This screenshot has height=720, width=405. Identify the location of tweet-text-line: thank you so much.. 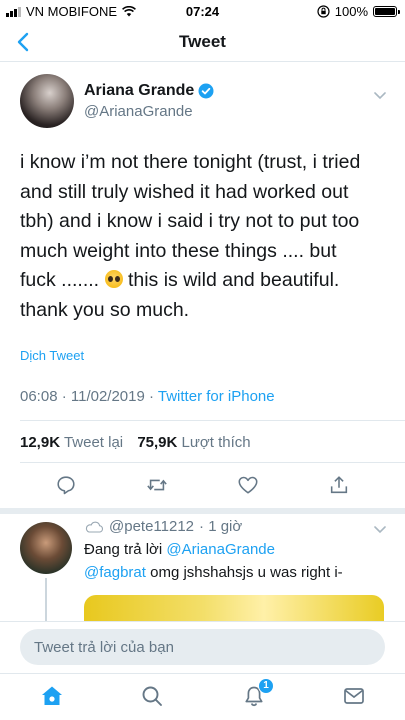
(105, 309).